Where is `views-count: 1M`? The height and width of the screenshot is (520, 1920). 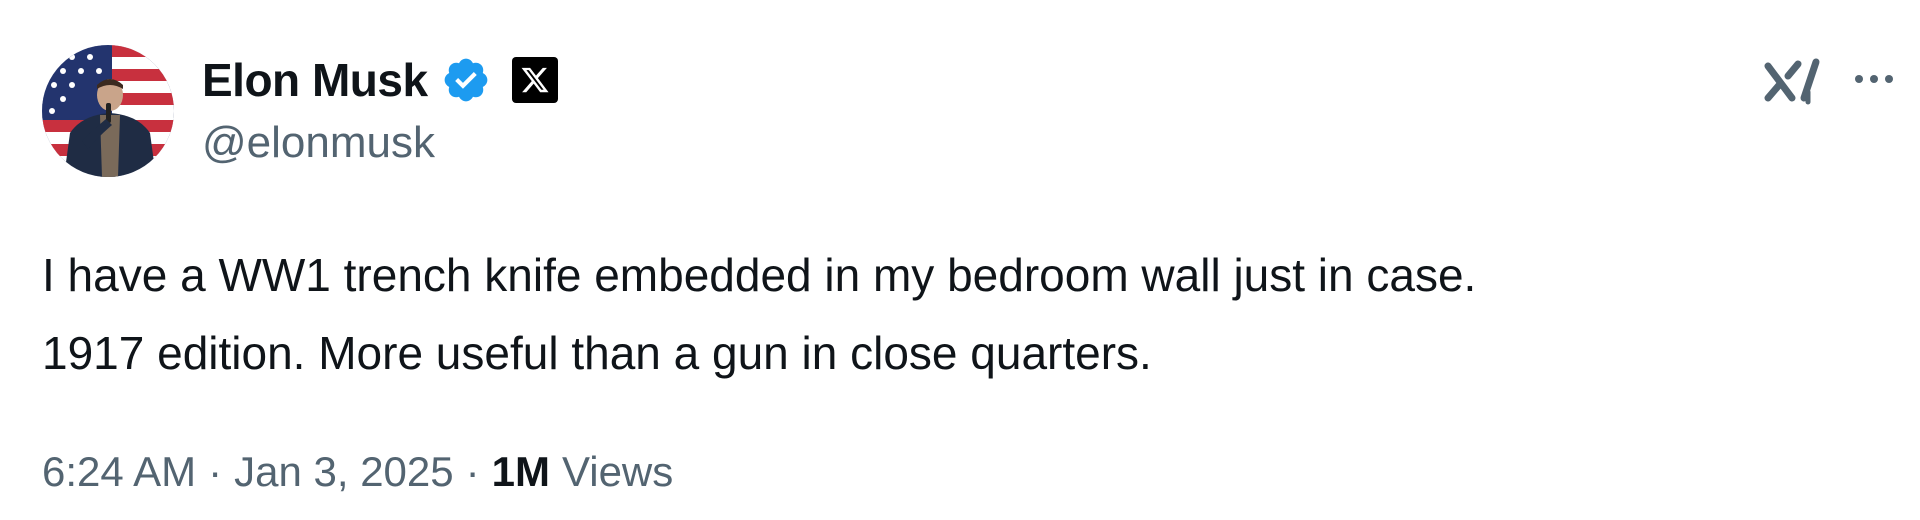 views-count: 1M is located at coordinates (521, 472).